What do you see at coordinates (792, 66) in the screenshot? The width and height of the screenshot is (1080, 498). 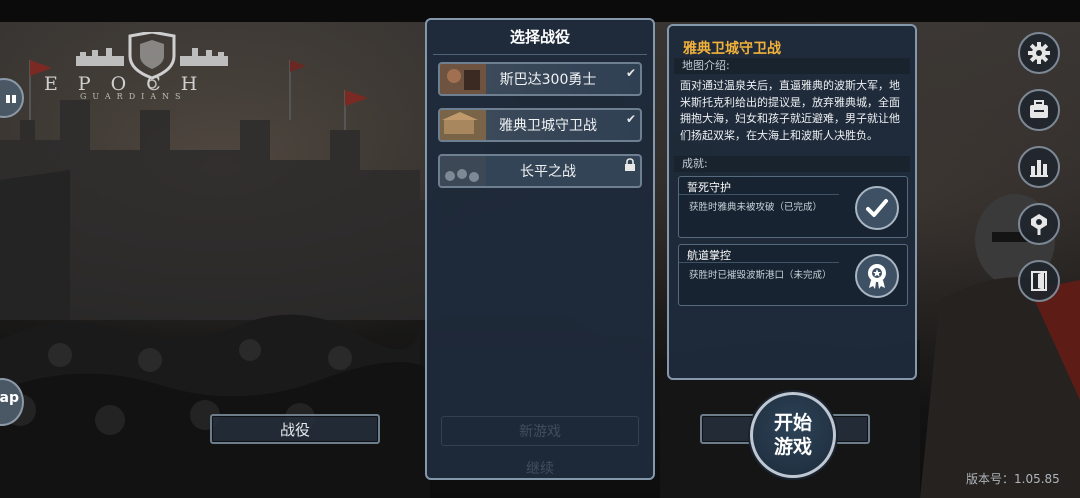 I see `intro-label: 地图介绍:` at bounding box center [792, 66].